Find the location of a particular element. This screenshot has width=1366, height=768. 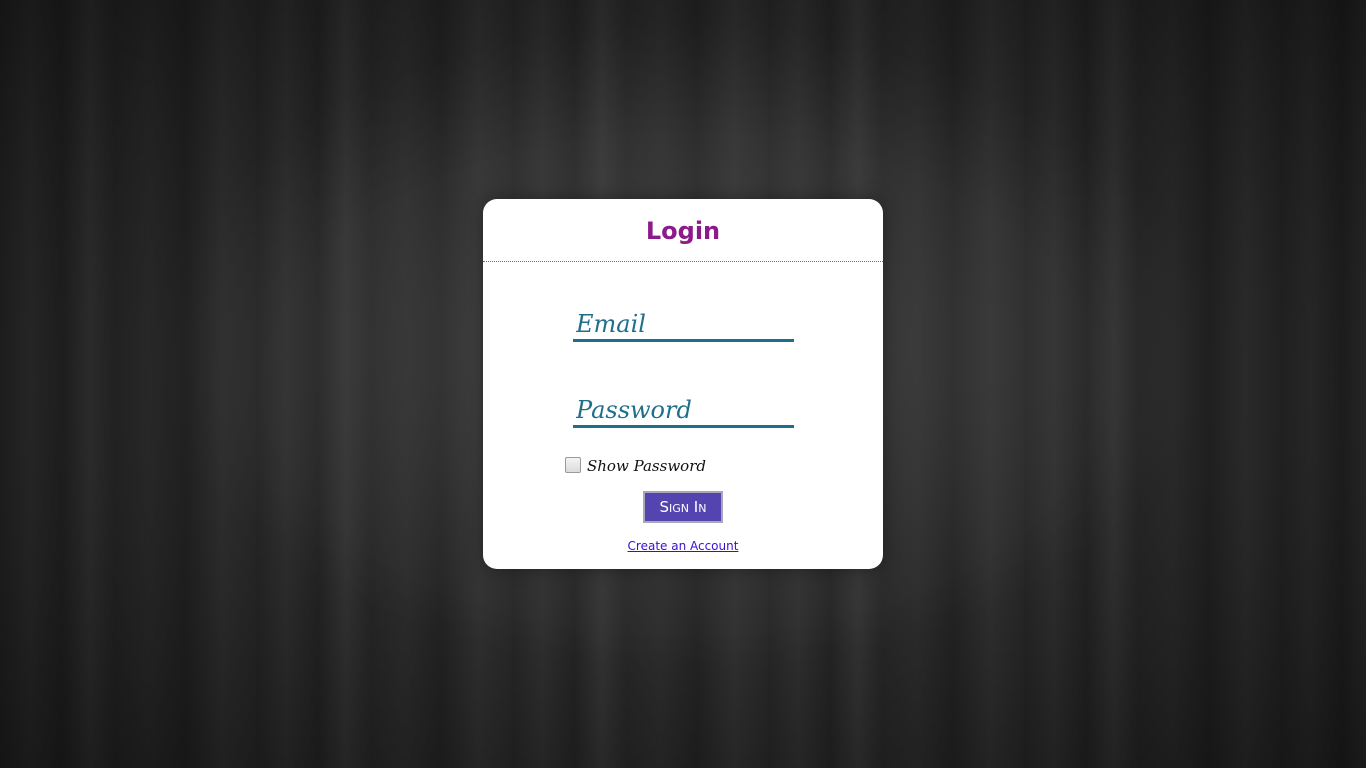

checkbox-unchecked-icon is located at coordinates (573, 464).